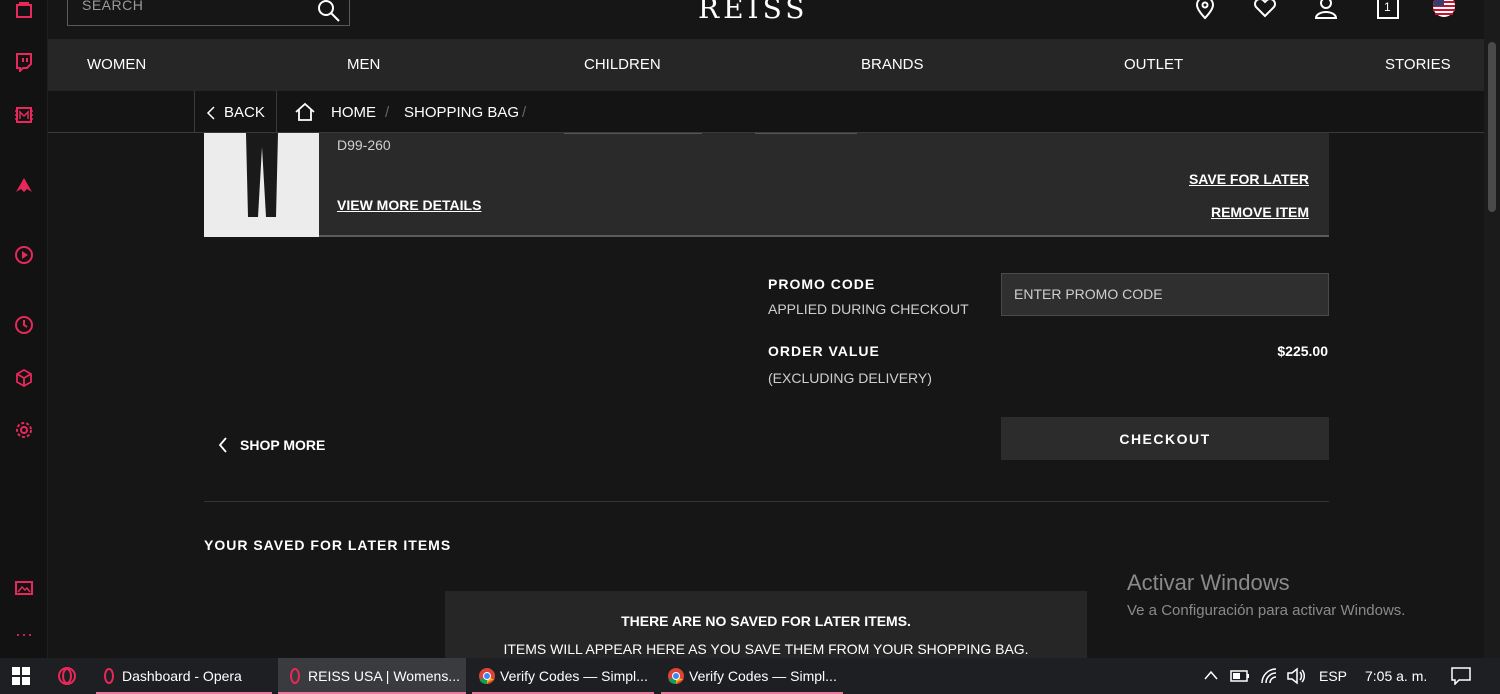 The image size is (1500, 694). I want to click on breadcrumb: BACK HOME / SHOPPING BAG /, so click(766, 112).